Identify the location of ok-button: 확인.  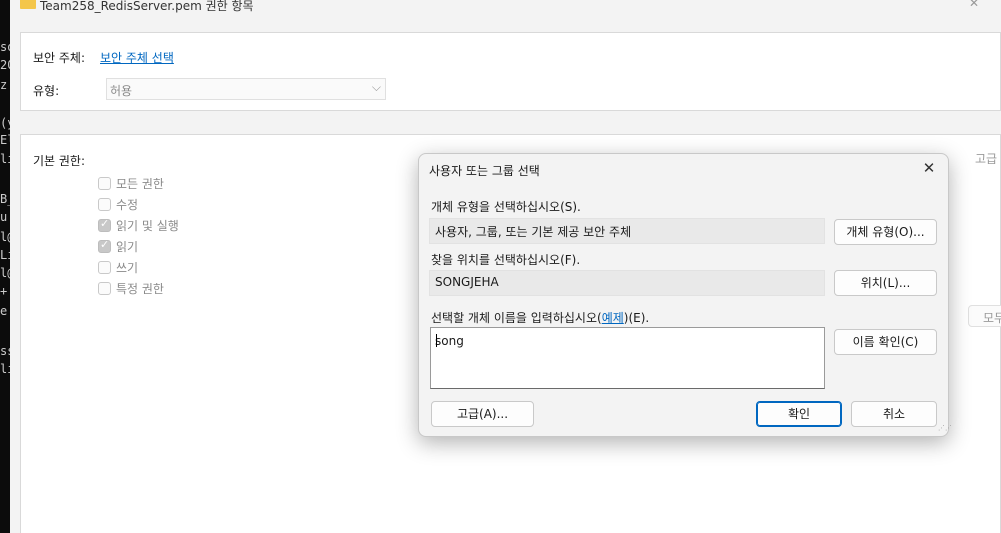
(799, 414).